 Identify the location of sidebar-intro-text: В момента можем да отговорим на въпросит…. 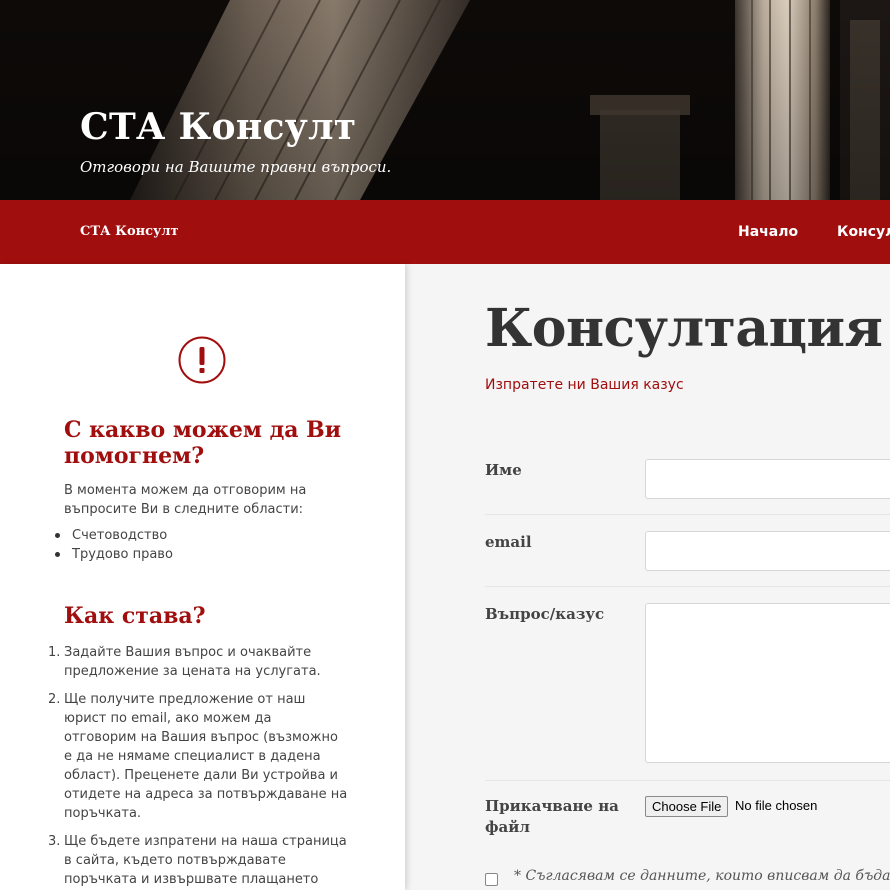
(185, 500).